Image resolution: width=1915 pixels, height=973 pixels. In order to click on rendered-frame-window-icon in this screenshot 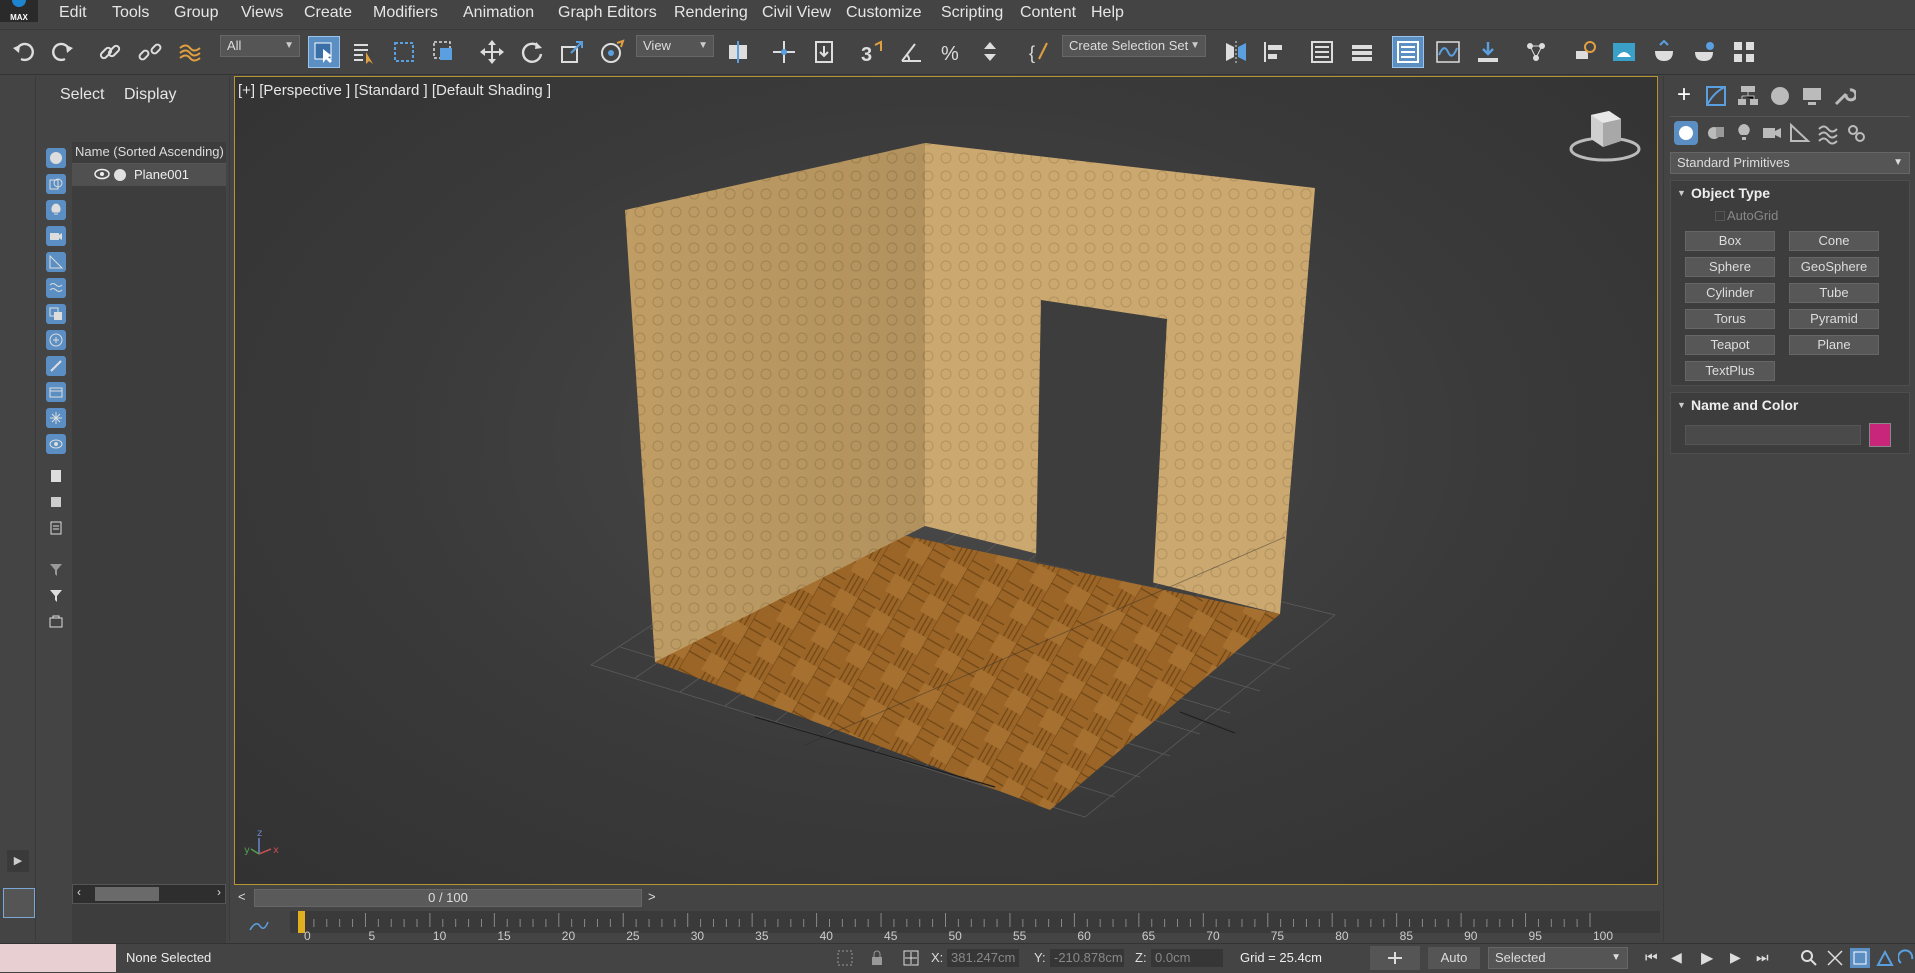, I will do `click(1624, 52)`.